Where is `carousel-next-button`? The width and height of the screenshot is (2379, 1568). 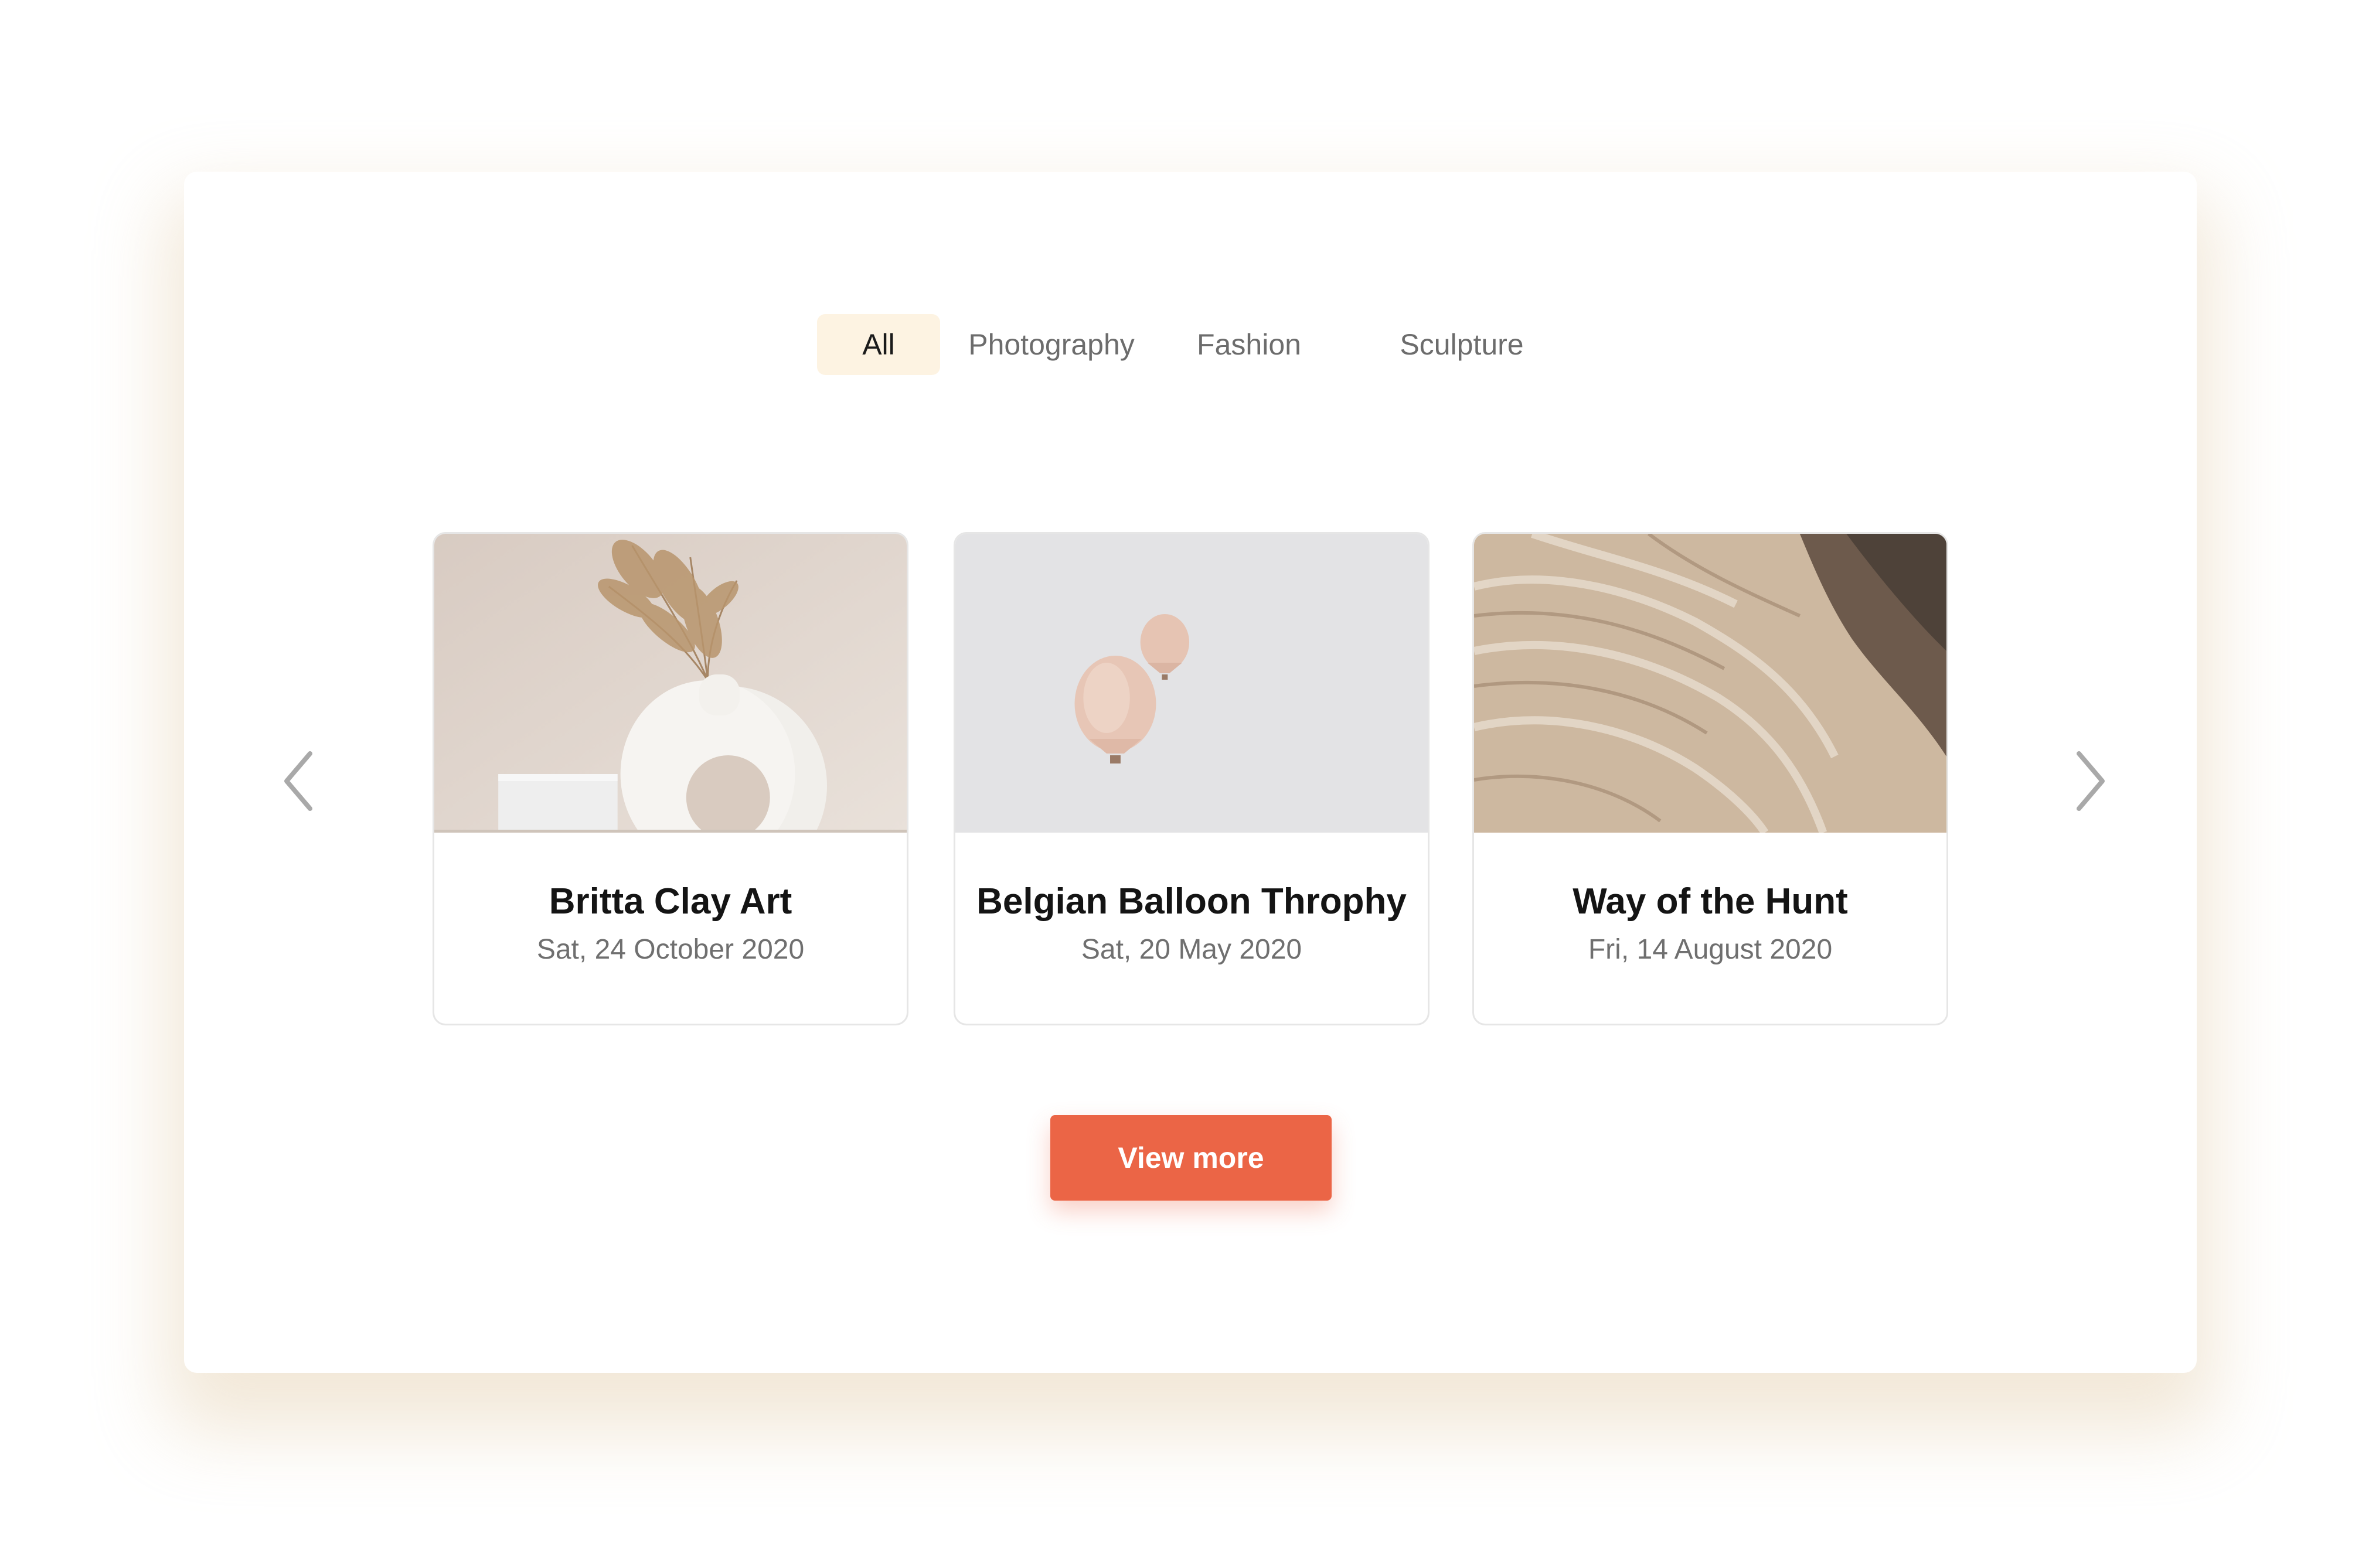
carousel-next-button is located at coordinates (2090, 781).